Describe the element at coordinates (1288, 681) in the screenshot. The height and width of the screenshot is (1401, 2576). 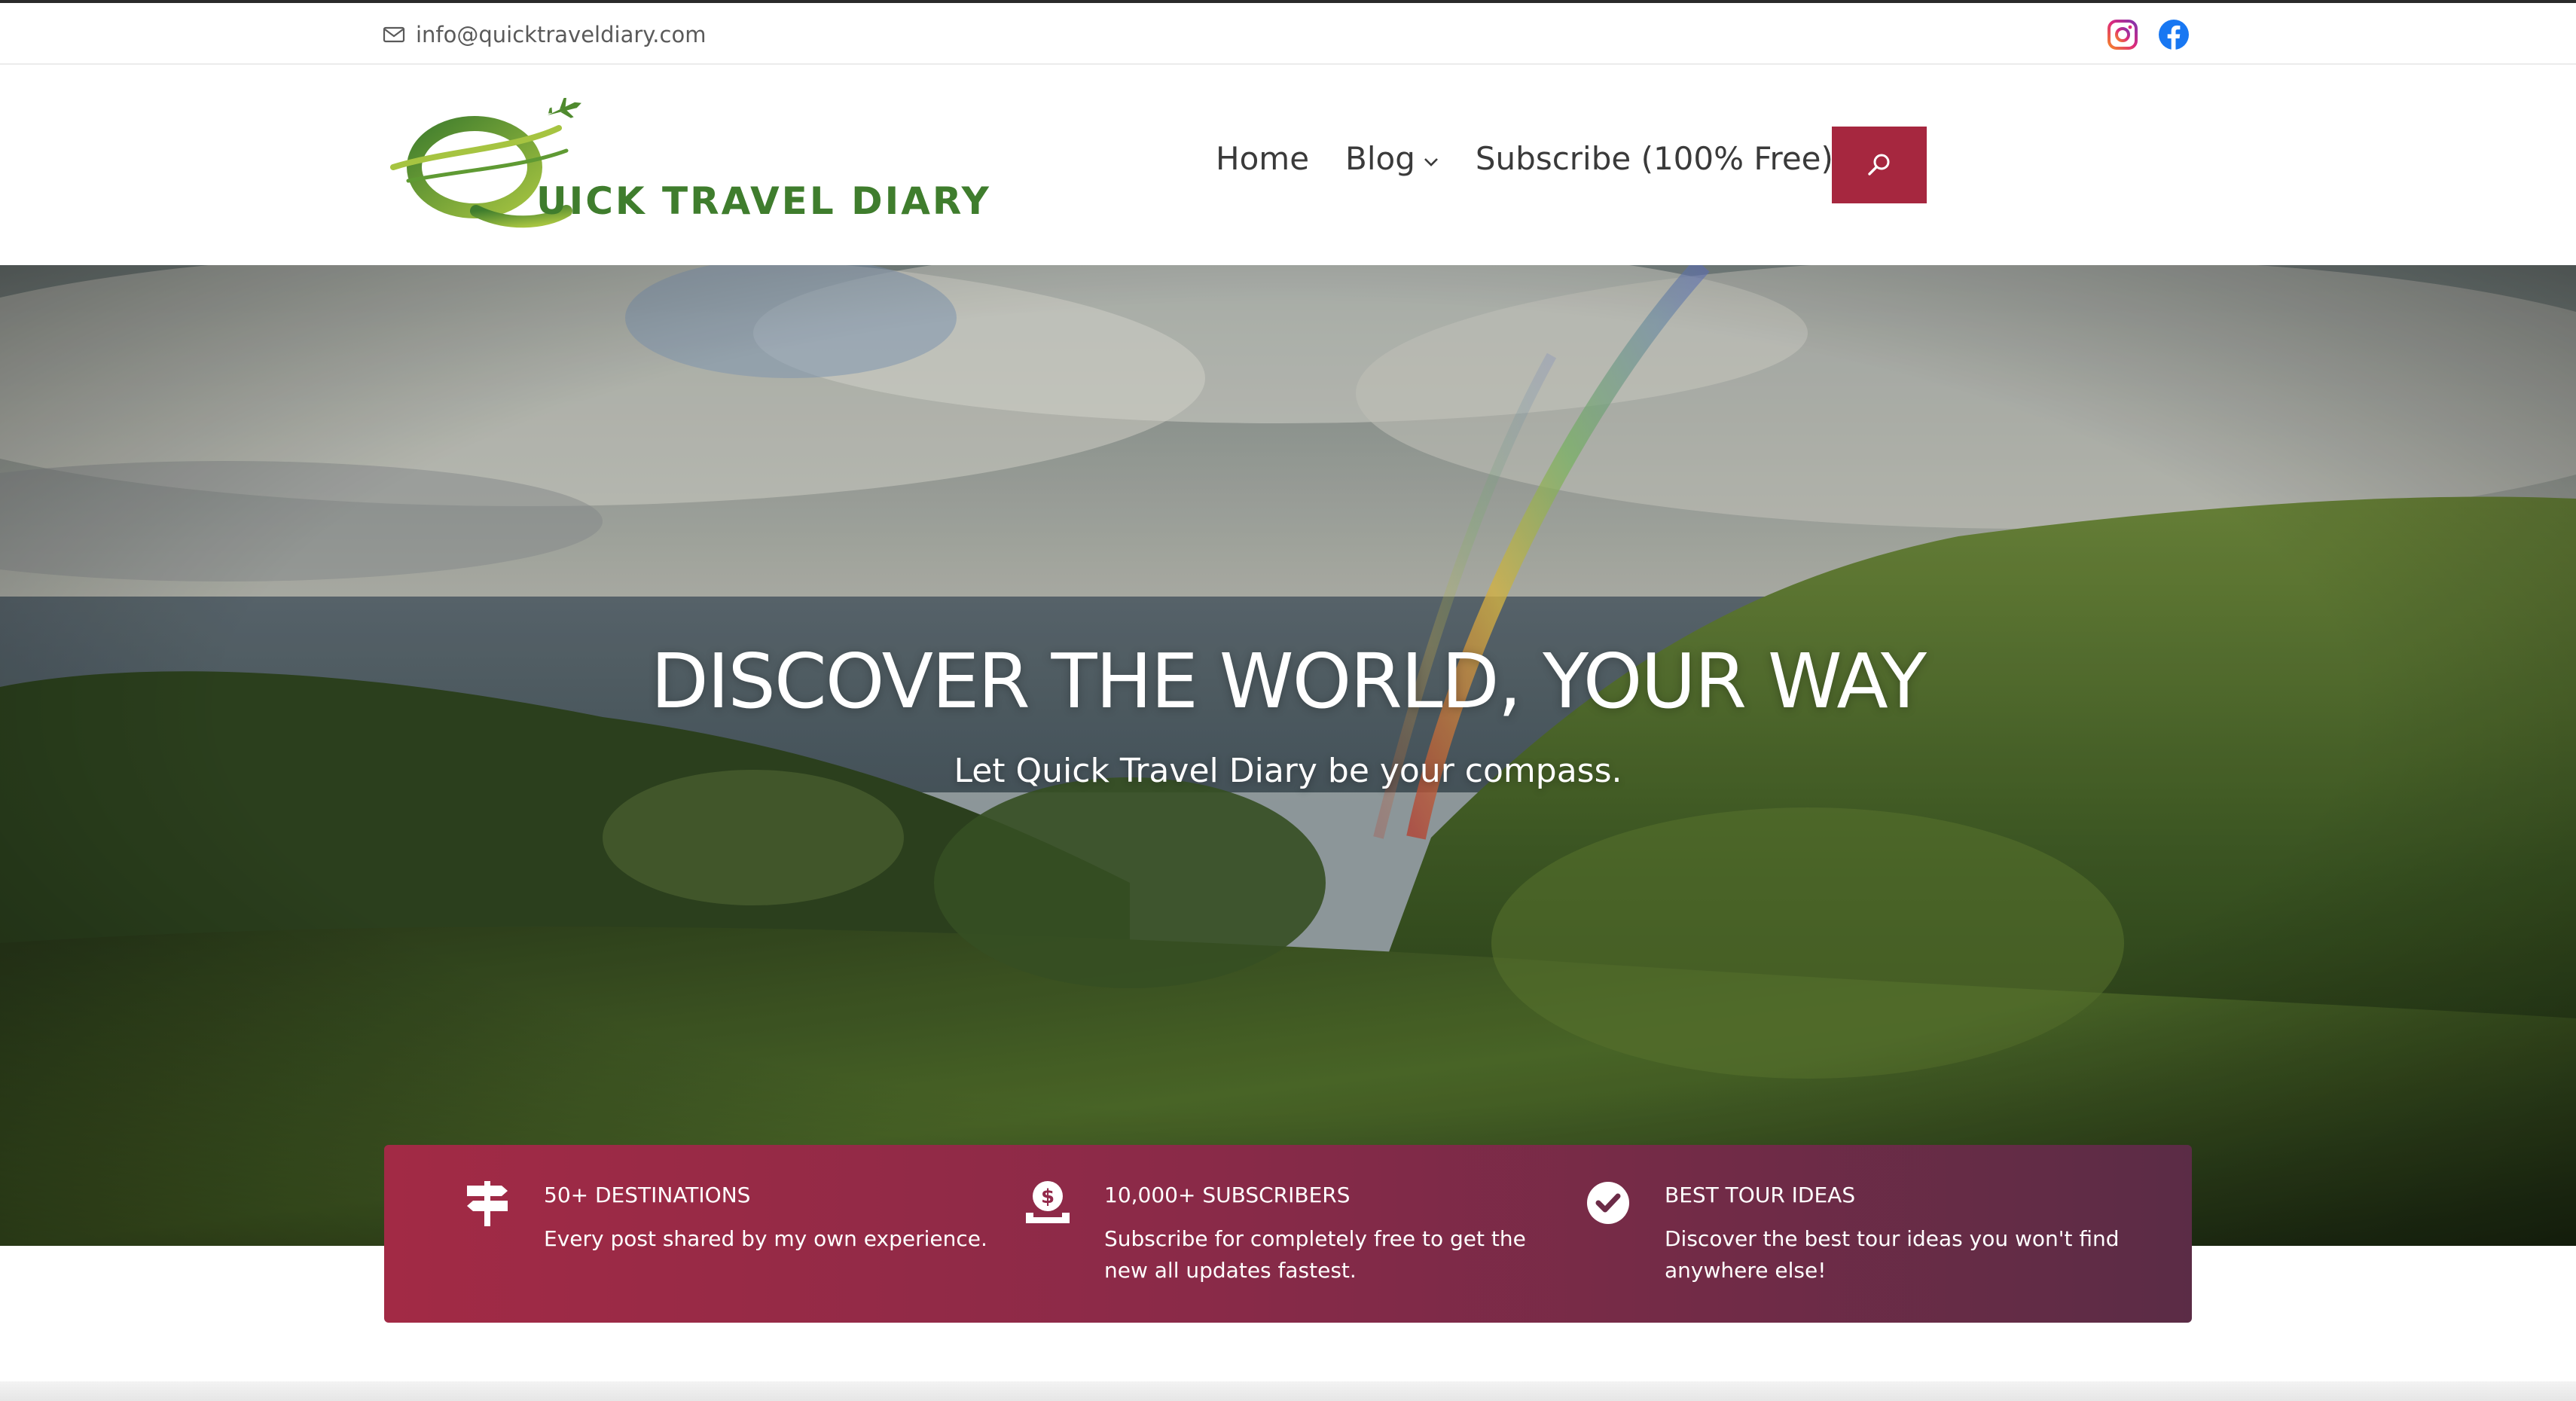
I see `hero-title: DISCOVER THE WORLD, YOUR WAY` at that location.